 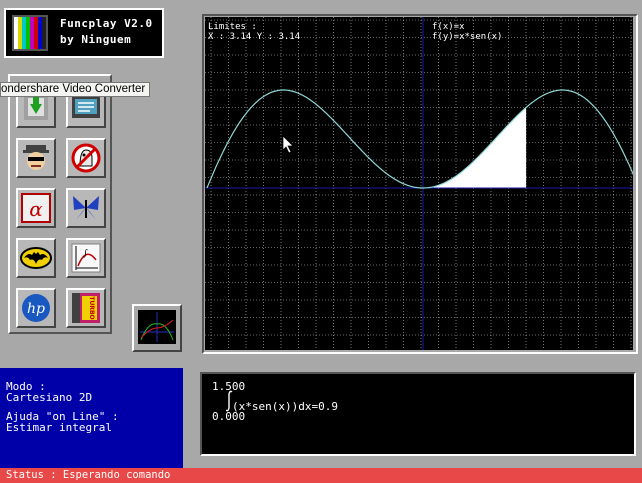 I want to click on ghostbusters-button, so click(x=86, y=158).